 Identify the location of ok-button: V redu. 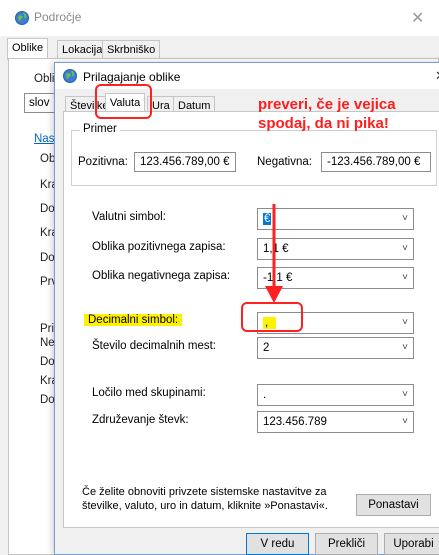
(277, 544).